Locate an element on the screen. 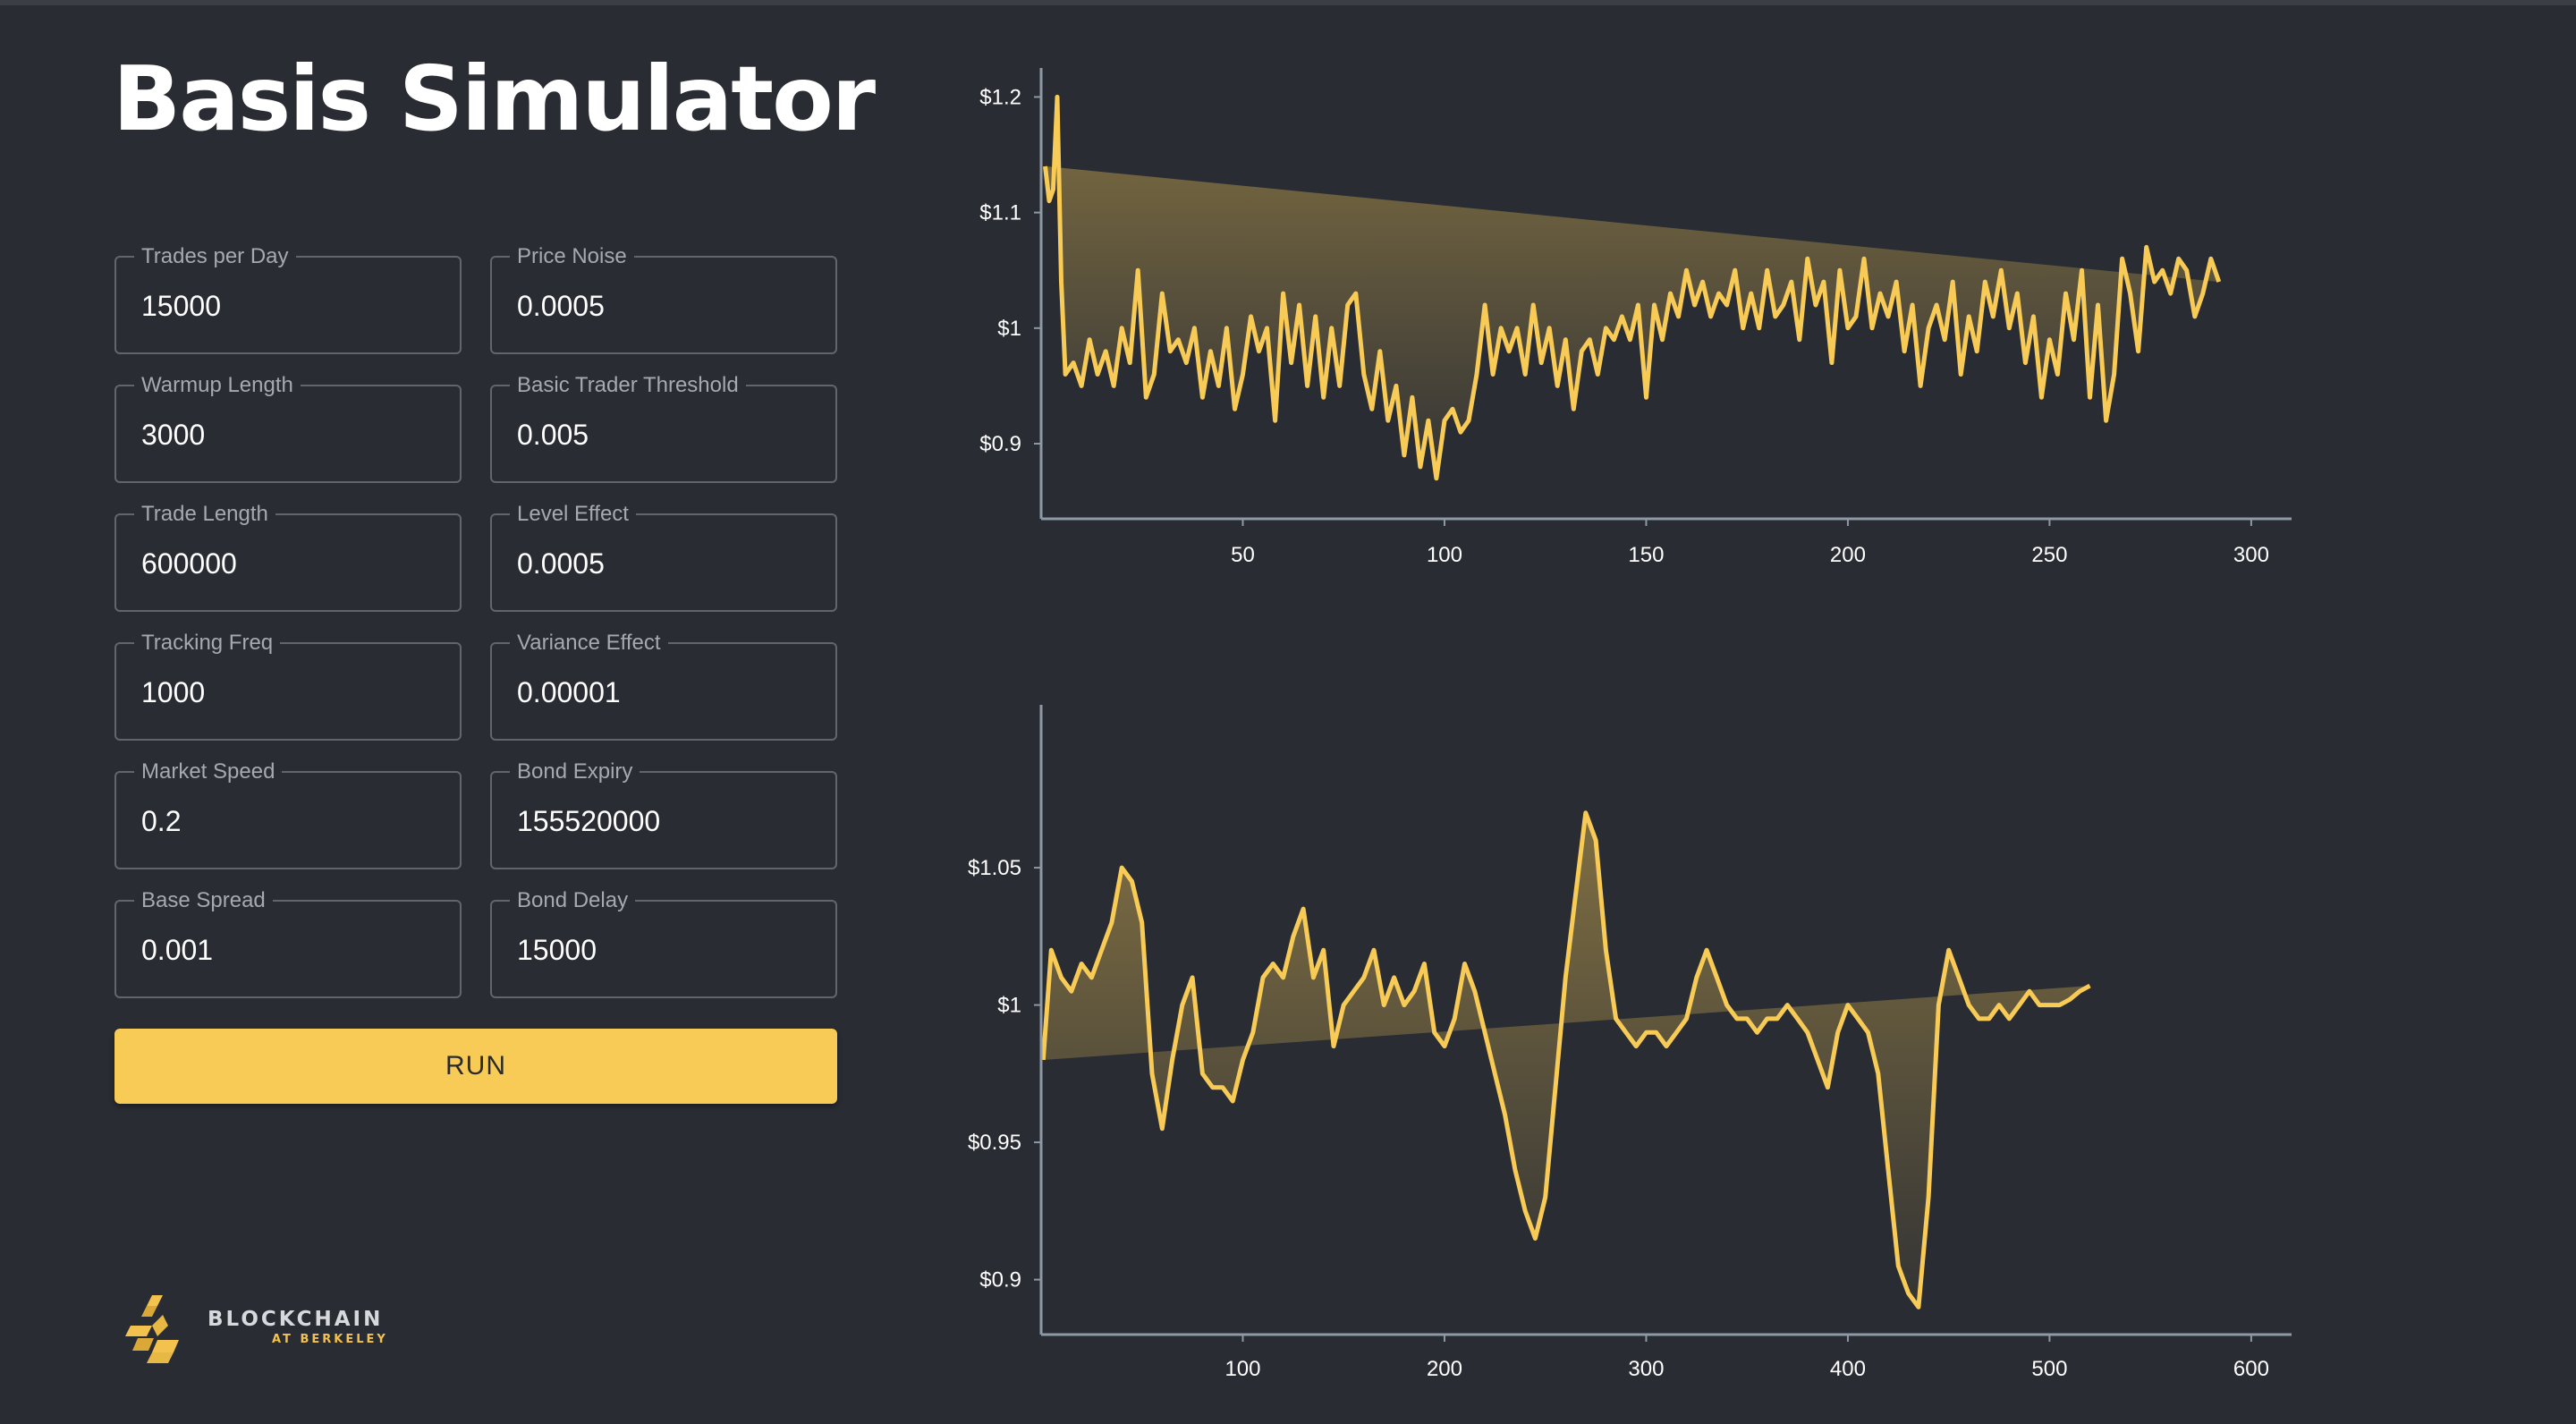 The image size is (2576, 1424). run-button: RUN is located at coordinates (475, 1066).